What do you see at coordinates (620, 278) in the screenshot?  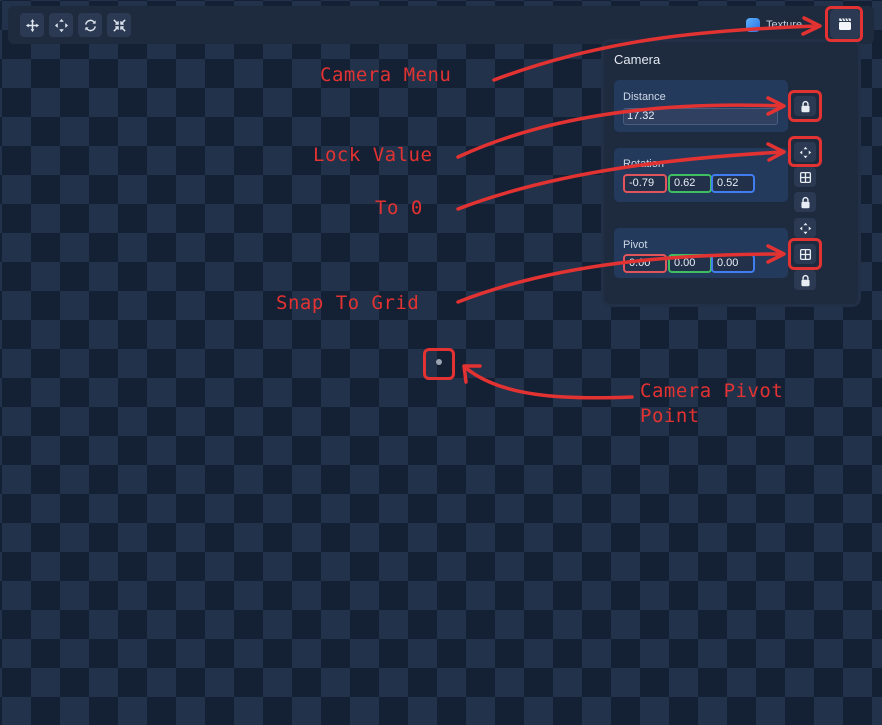 I see `arrow-snap` at bounding box center [620, 278].